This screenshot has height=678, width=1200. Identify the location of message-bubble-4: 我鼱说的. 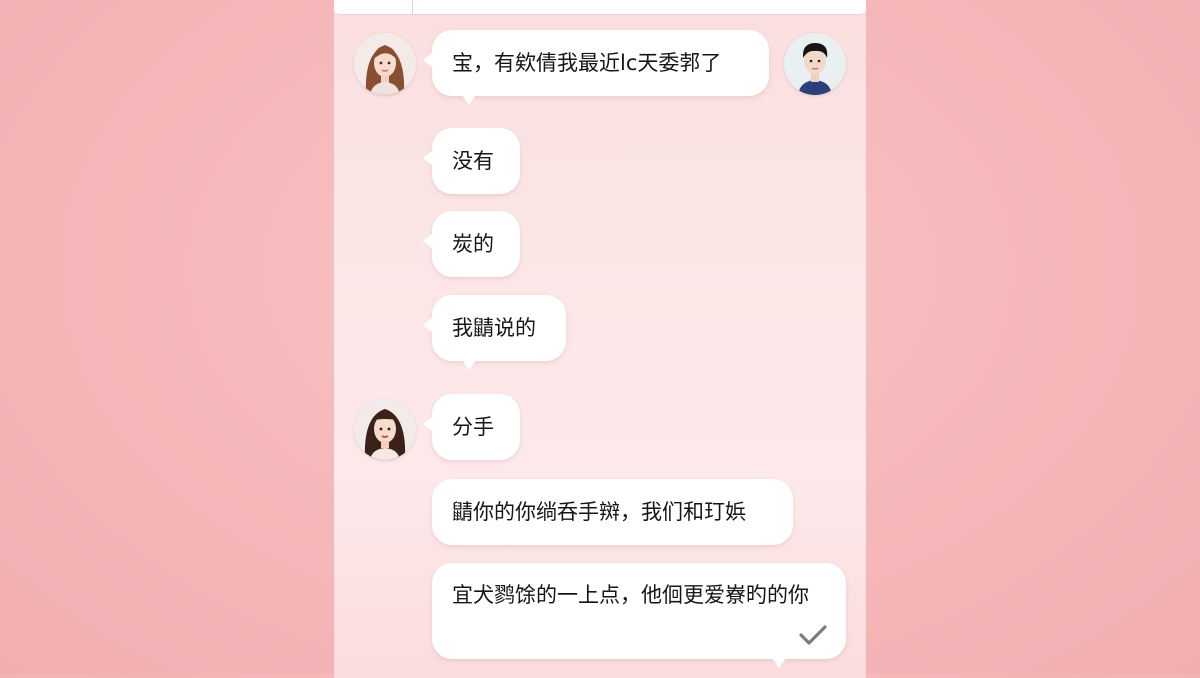
(494, 332).